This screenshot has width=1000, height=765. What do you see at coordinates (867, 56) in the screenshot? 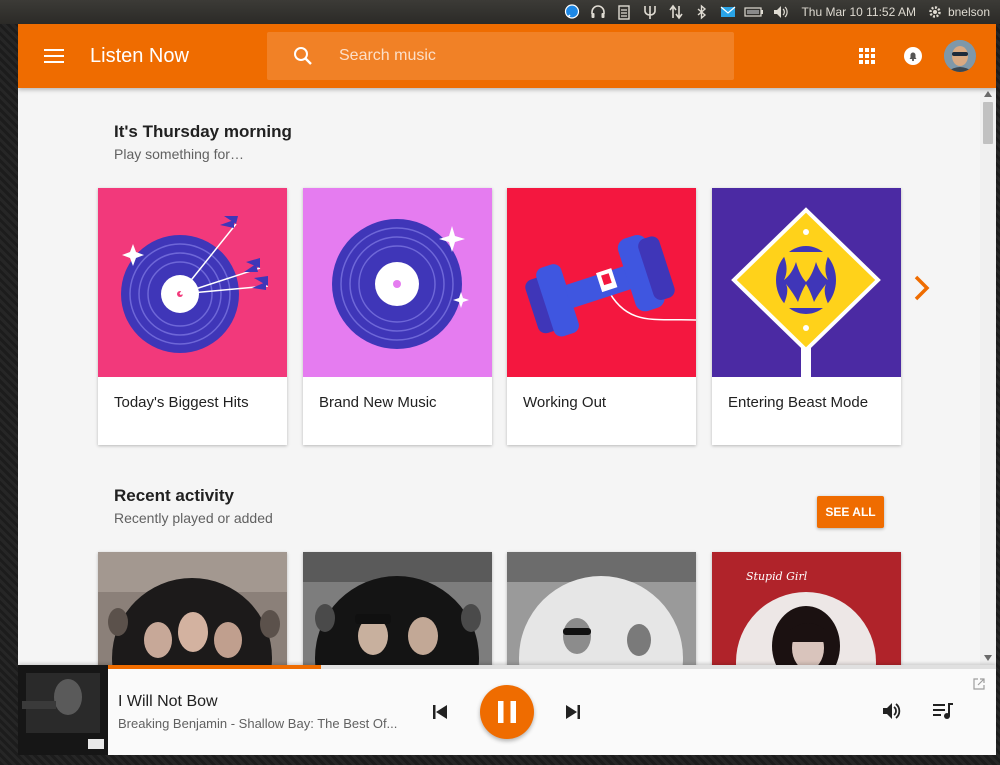
I see `apps-grid-icon` at bounding box center [867, 56].